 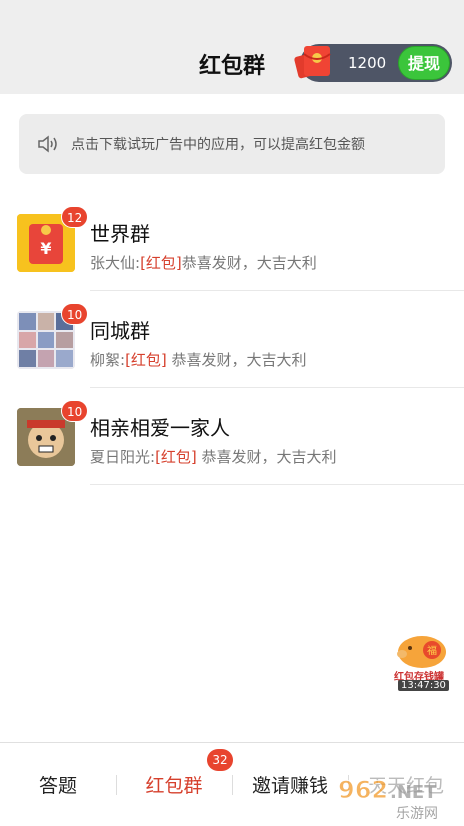 What do you see at coordinates (424, 63) in the screenshot?
I see `withdraw-button: 提现` at bounding box center [424, 63].